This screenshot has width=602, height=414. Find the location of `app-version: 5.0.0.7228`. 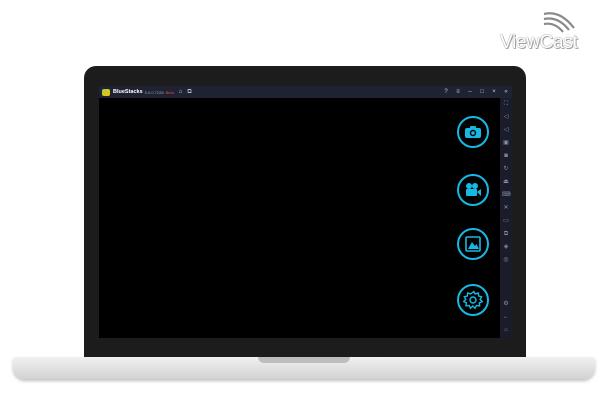

app-version: 5.0.0.7228 is located at coordinates (154, 92).